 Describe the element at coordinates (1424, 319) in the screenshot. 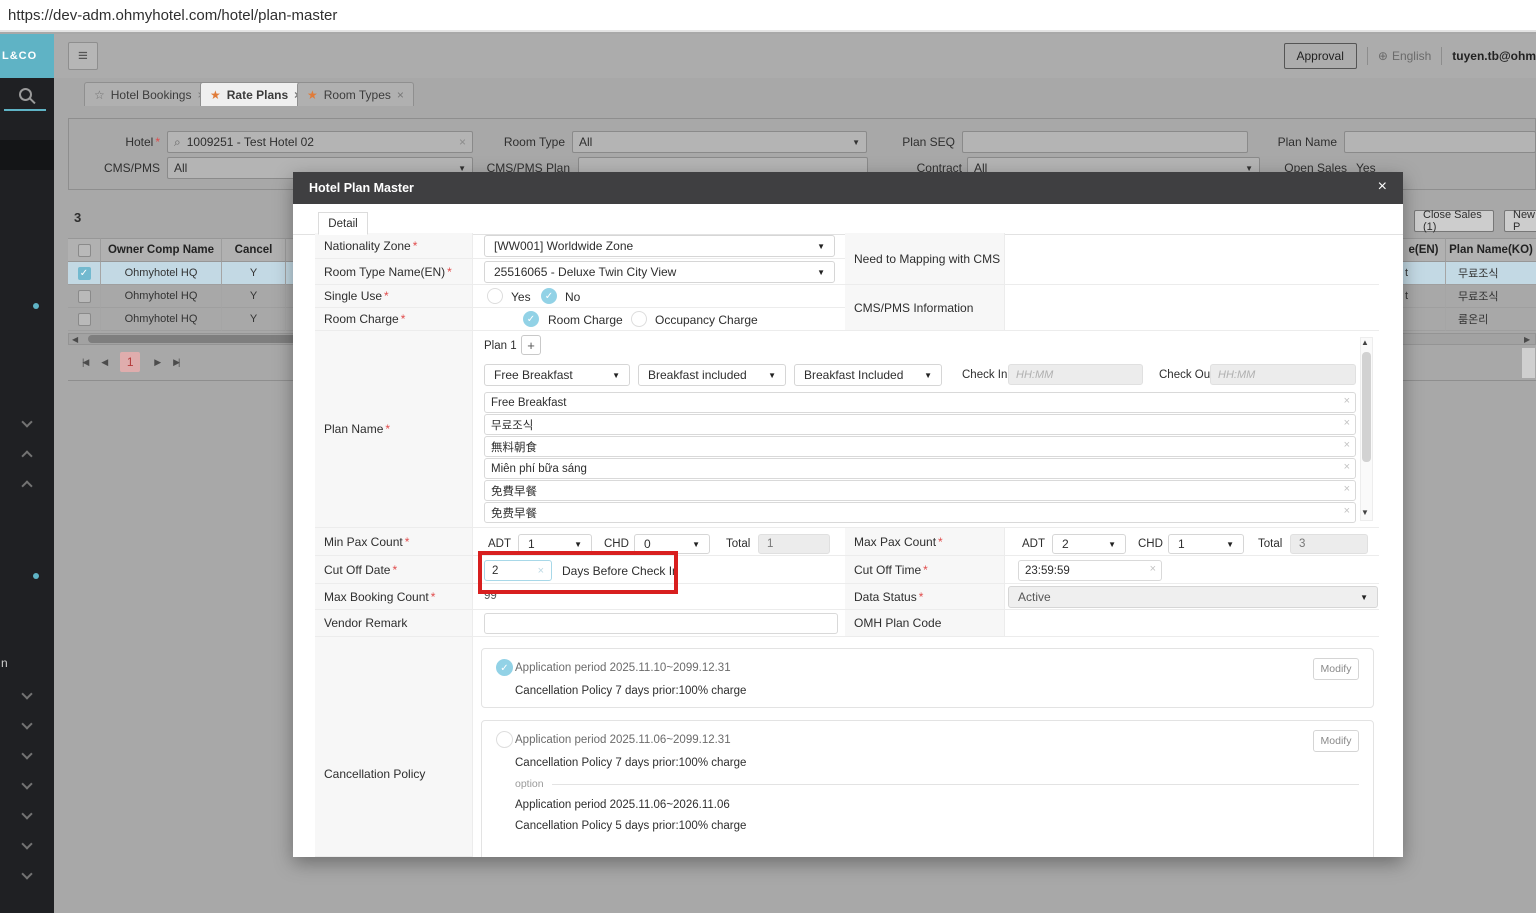

I see `table-cell-plan-name-en` at that location.